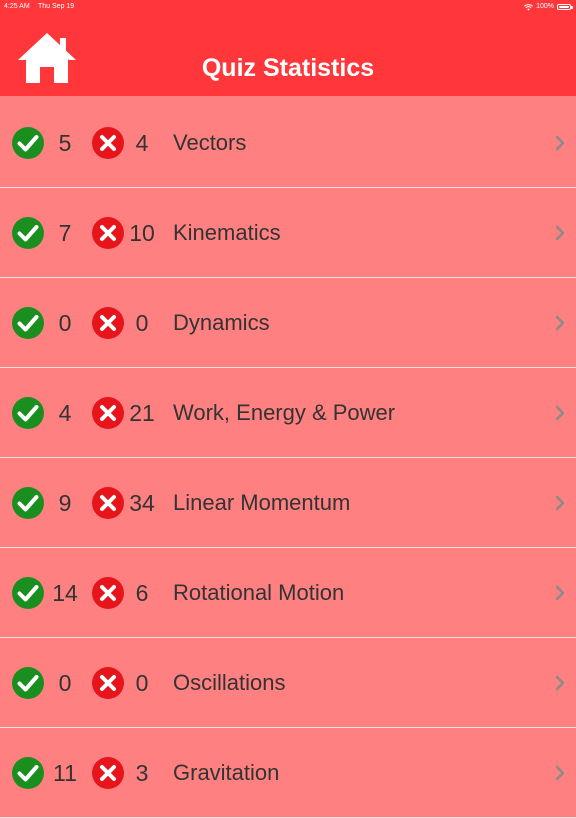 Image resolution: width=576 pixels, height=818 pixels. Describe the element at coordinates (17, 6) in the screenshot. I see `status-time: 4:25 AM` at that location.